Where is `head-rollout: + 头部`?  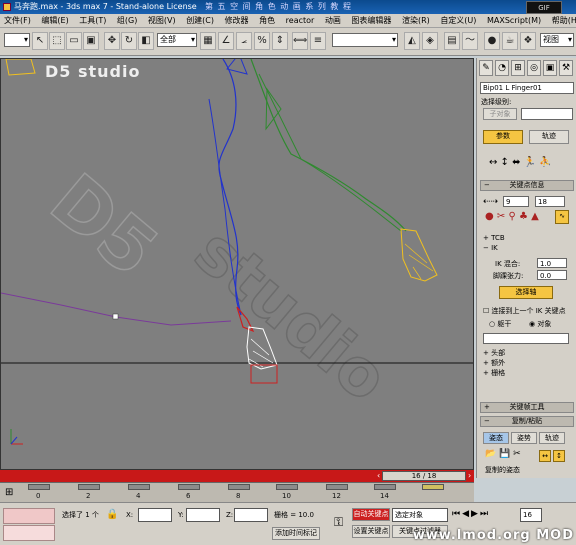 head-rollout: + 头部 is located at coordinates (494, 353).